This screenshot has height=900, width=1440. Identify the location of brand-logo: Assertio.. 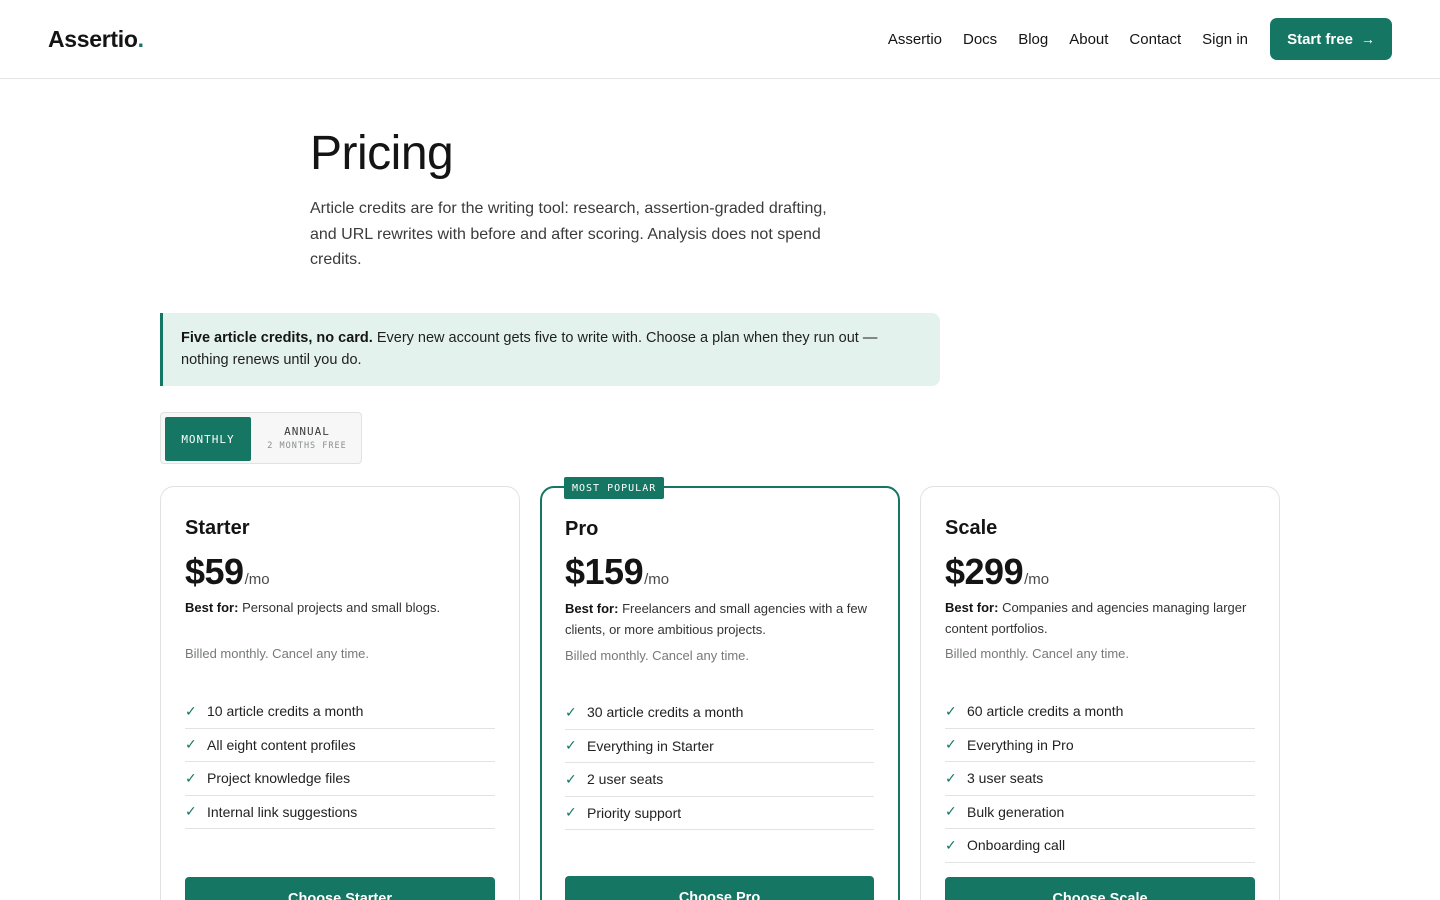
(96, 39).